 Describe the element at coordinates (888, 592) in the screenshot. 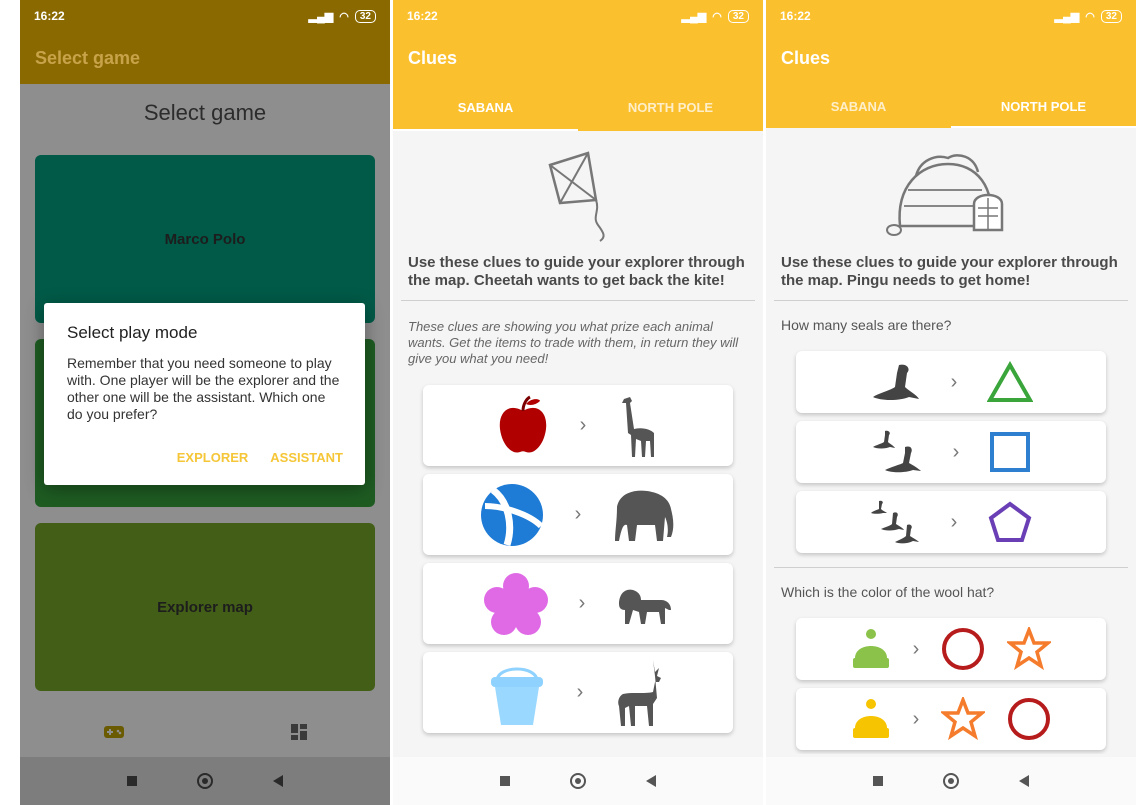

I see `question-wool-hat: Which is the color of the wool hat?` at that location.